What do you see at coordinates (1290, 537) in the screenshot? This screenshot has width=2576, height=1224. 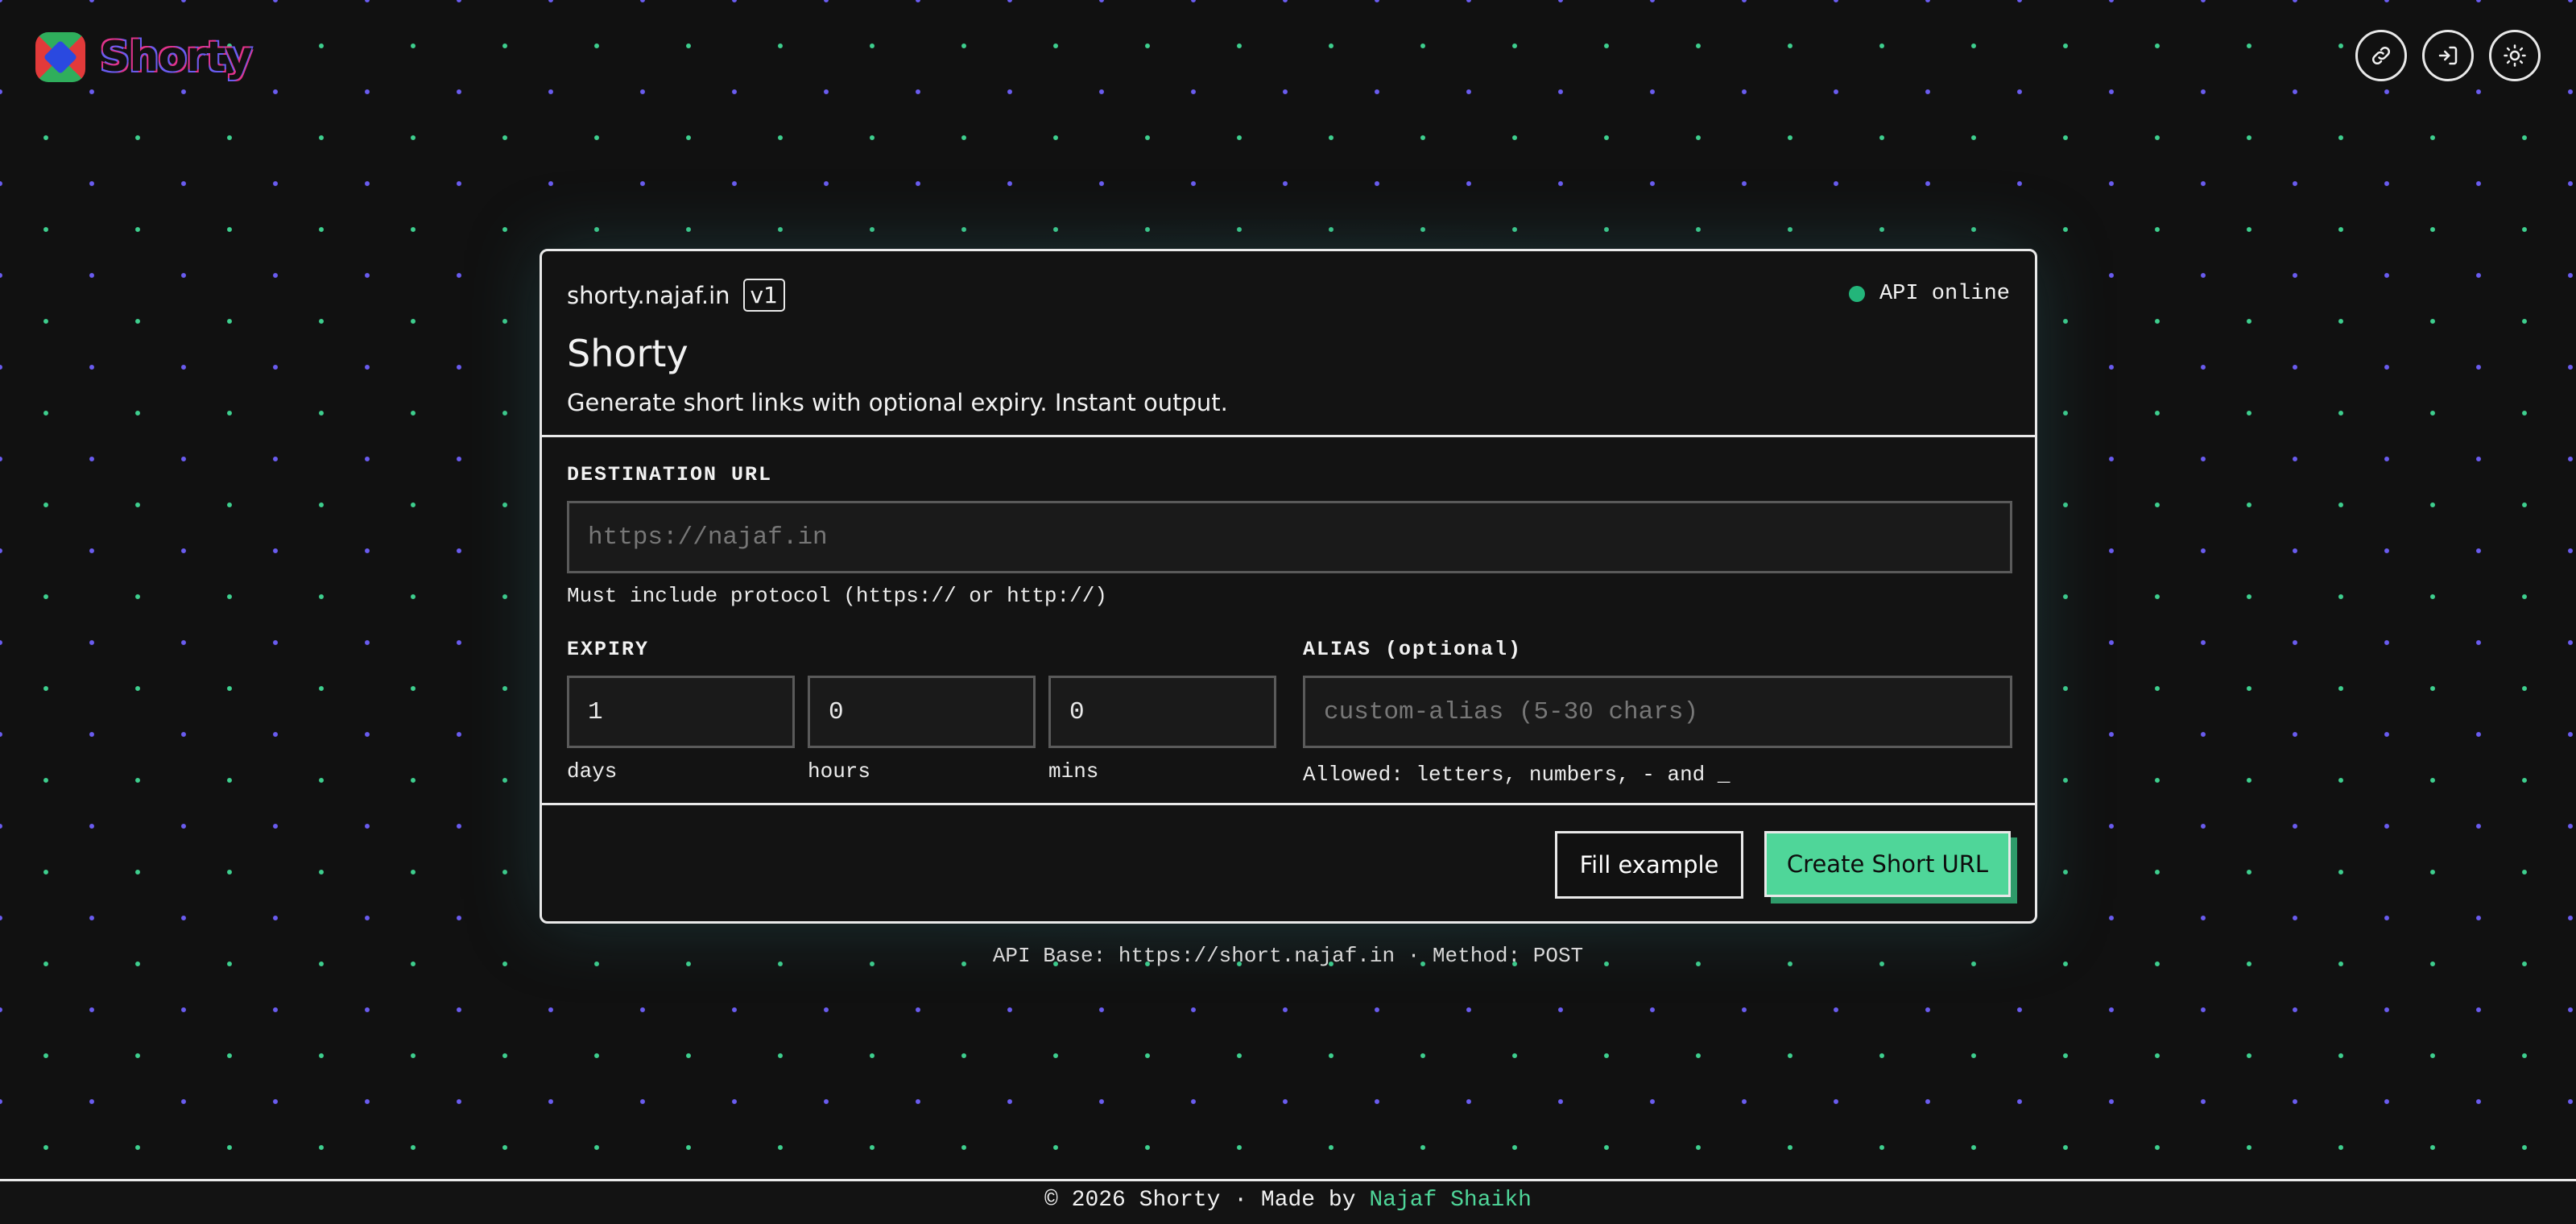 I see `destination-url-input` at bounding box center [1290, 537].